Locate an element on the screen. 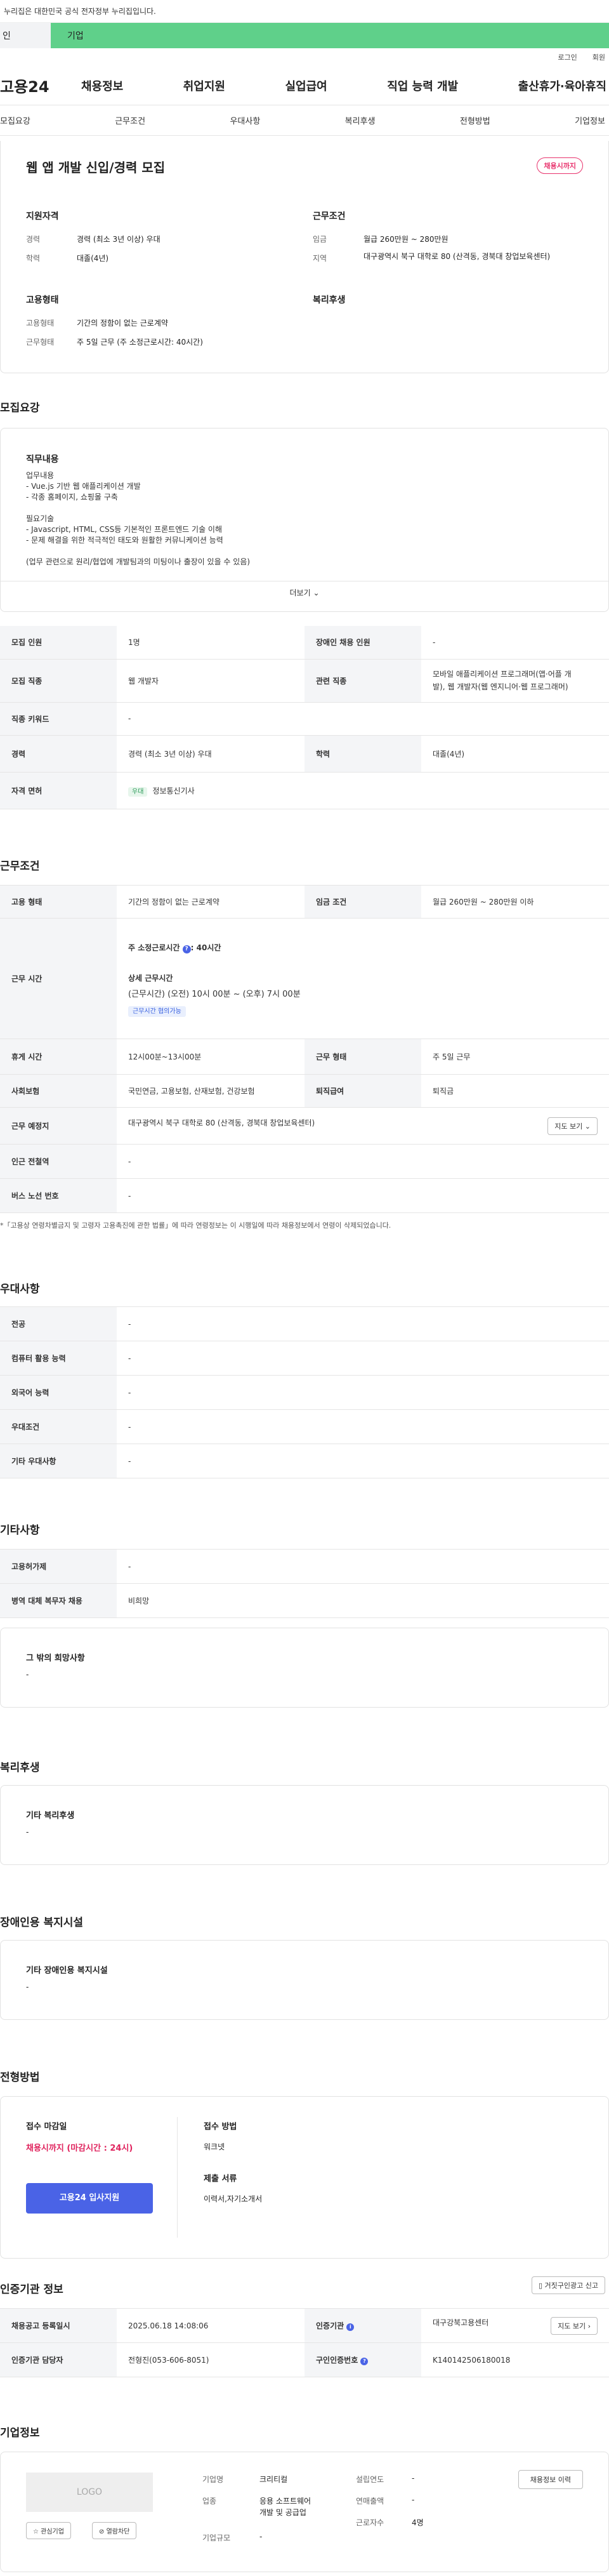  employee-count-value: 4명 is located at coordinates (418, 2522).